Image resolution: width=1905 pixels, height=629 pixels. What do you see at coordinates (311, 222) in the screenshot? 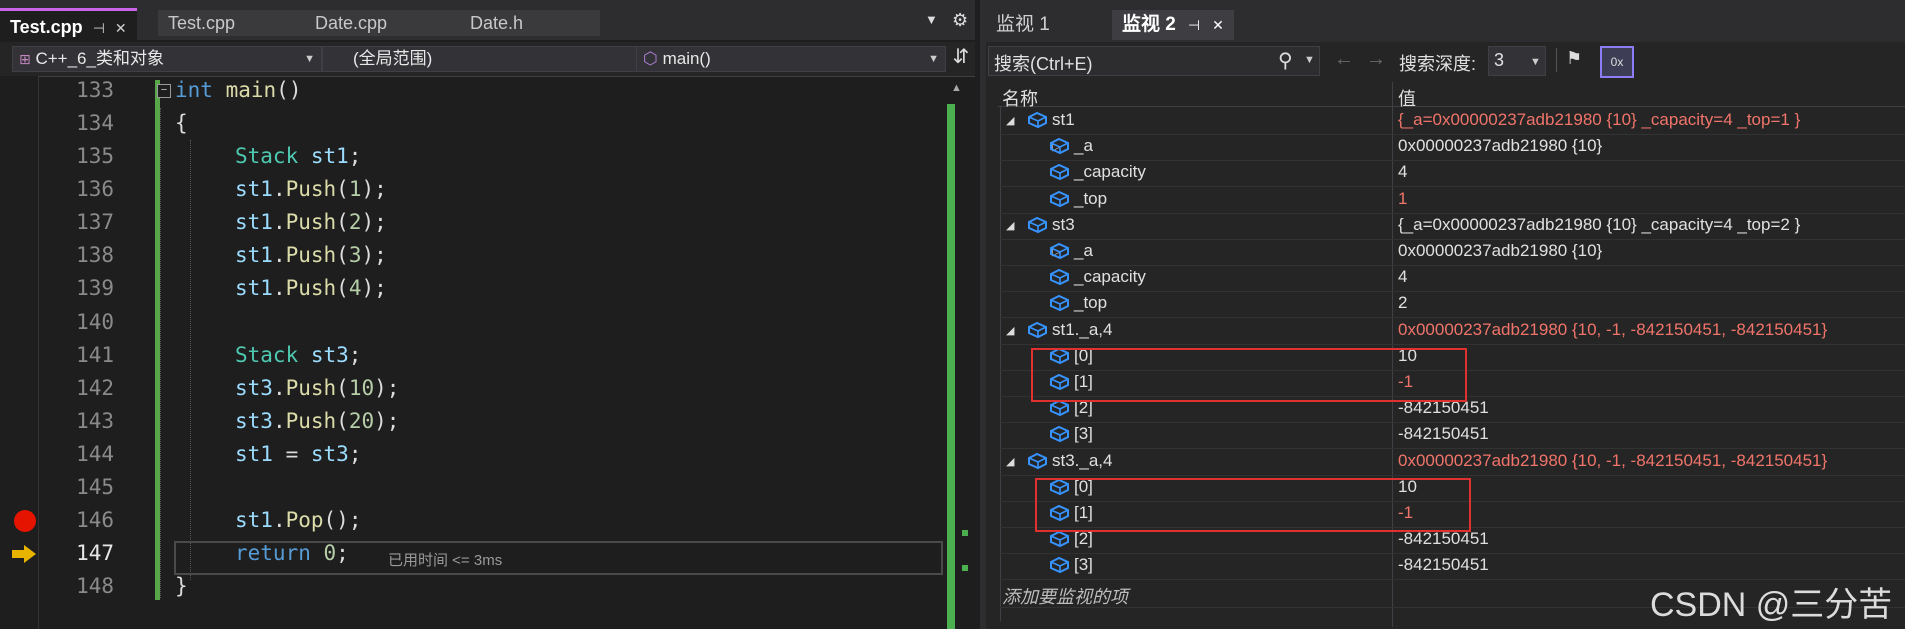
I see `code-line: st1.Push(2);` at bounding box center [311, 222].